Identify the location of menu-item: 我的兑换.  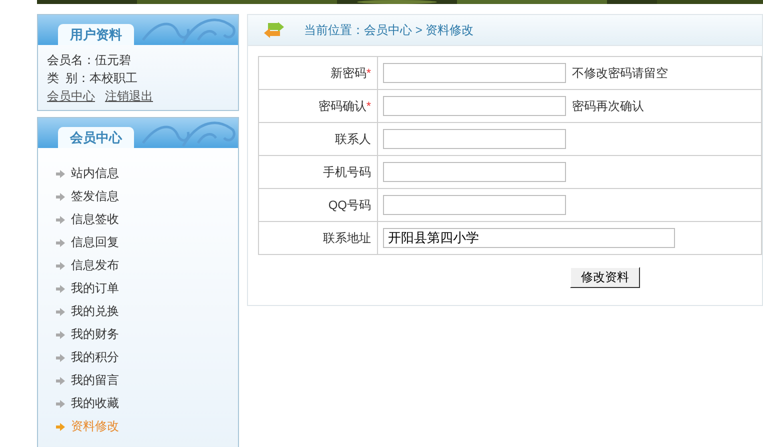
(95, 311).